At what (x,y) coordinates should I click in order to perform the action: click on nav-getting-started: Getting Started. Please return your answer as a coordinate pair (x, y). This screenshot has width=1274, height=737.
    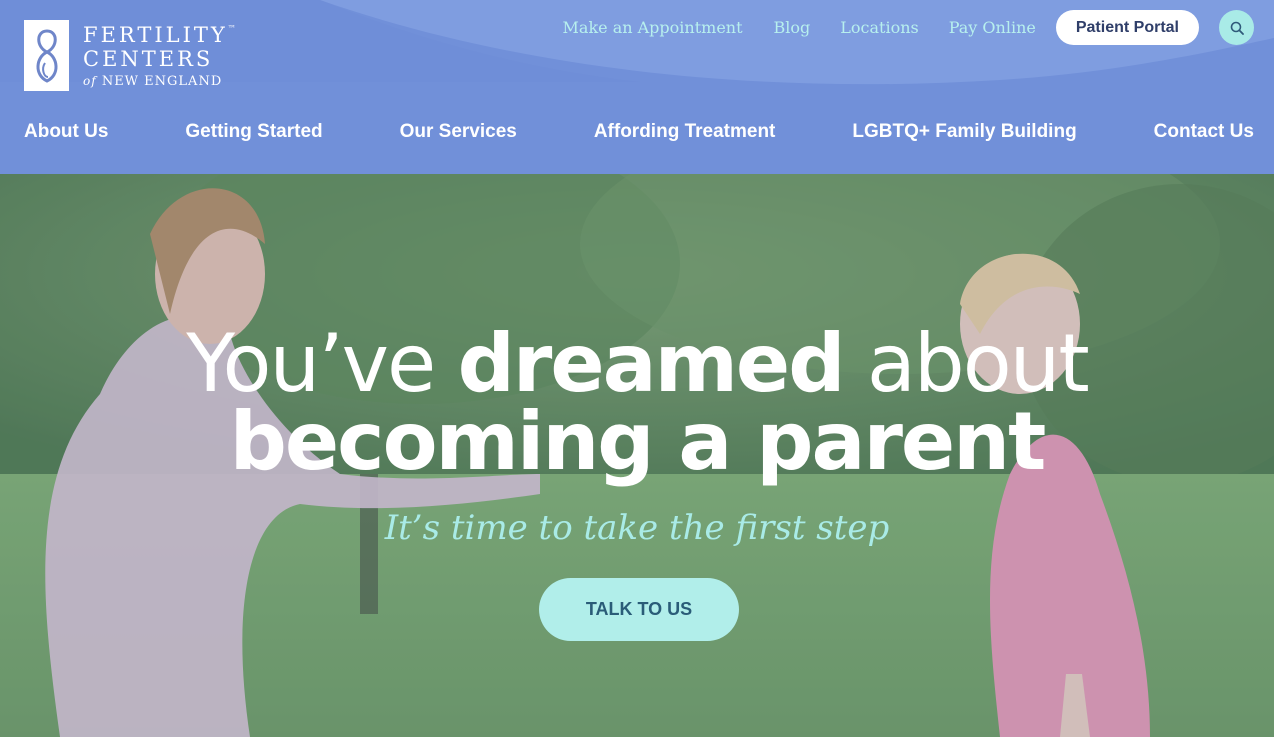
    Looking at the image, I should click on (253, 132).